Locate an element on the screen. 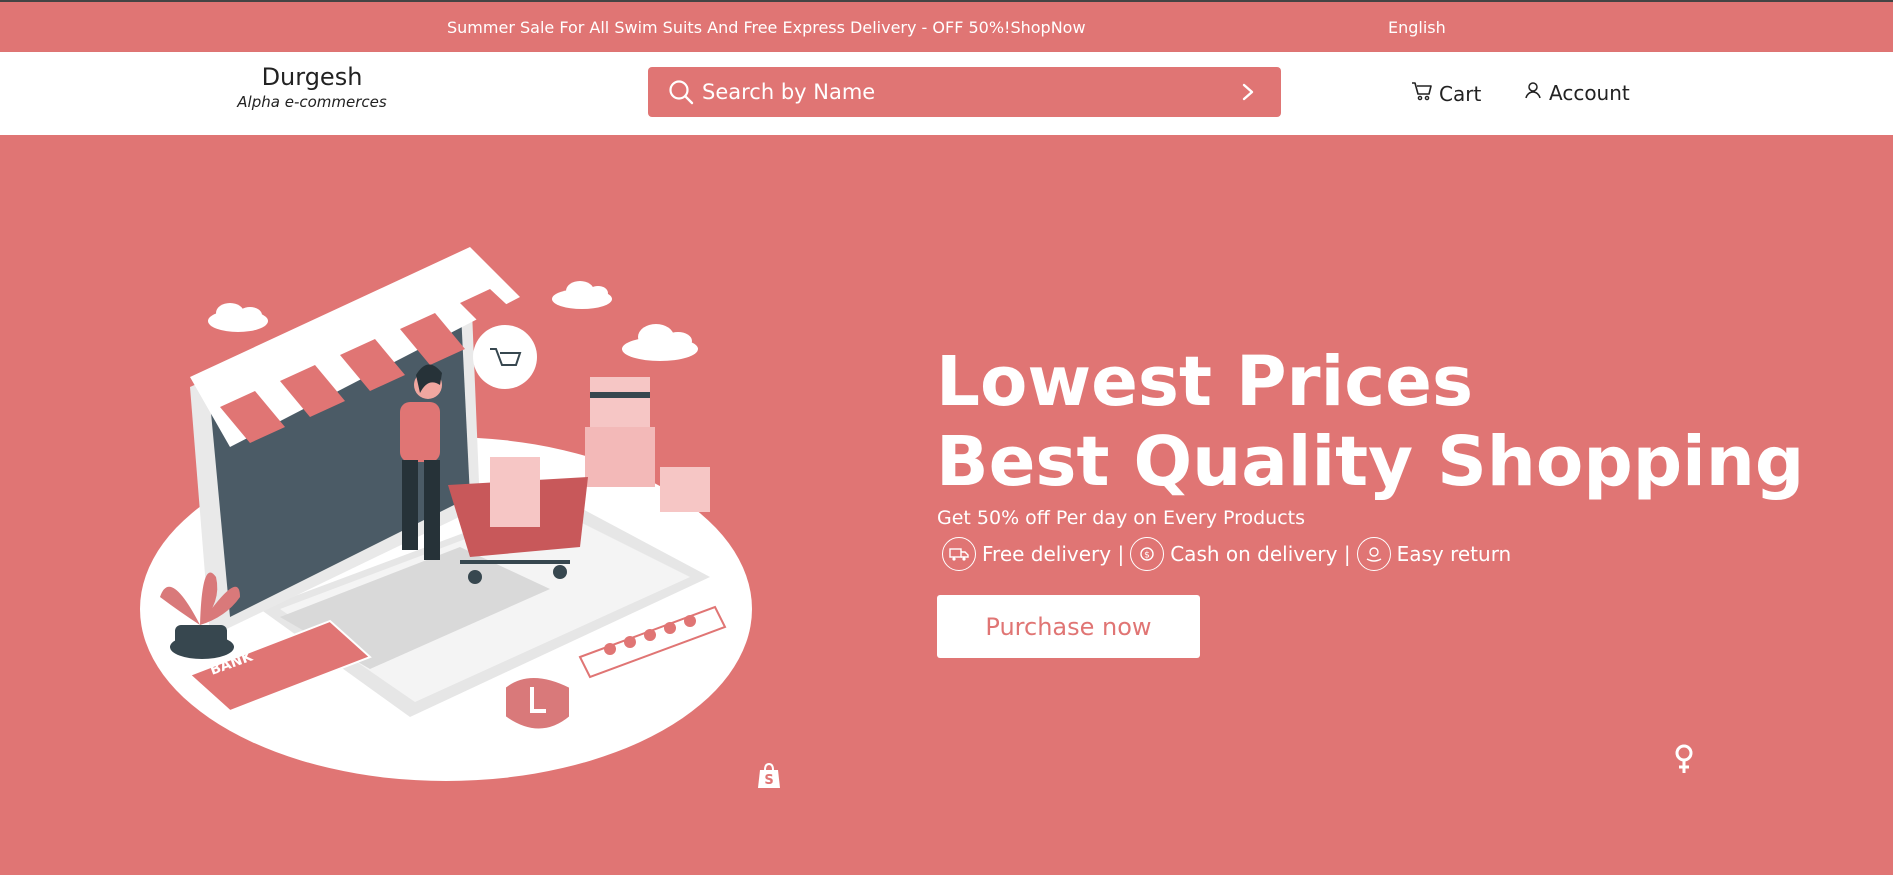  truck-icon is located at coordinates (959, 554).